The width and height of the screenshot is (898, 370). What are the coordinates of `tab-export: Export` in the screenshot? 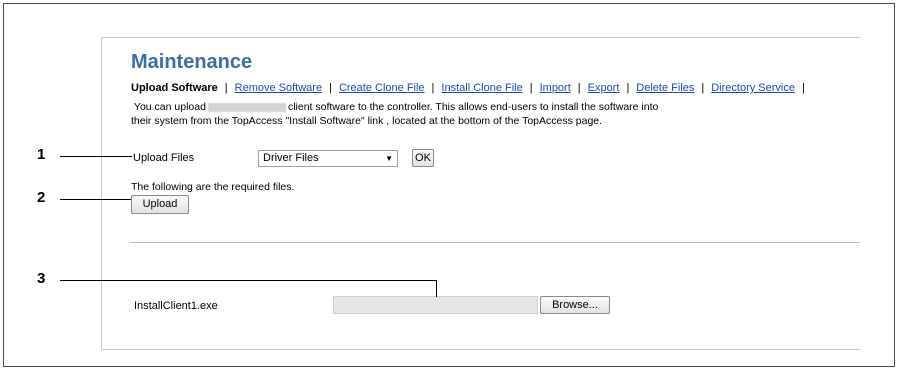 It's located at (604, 88).